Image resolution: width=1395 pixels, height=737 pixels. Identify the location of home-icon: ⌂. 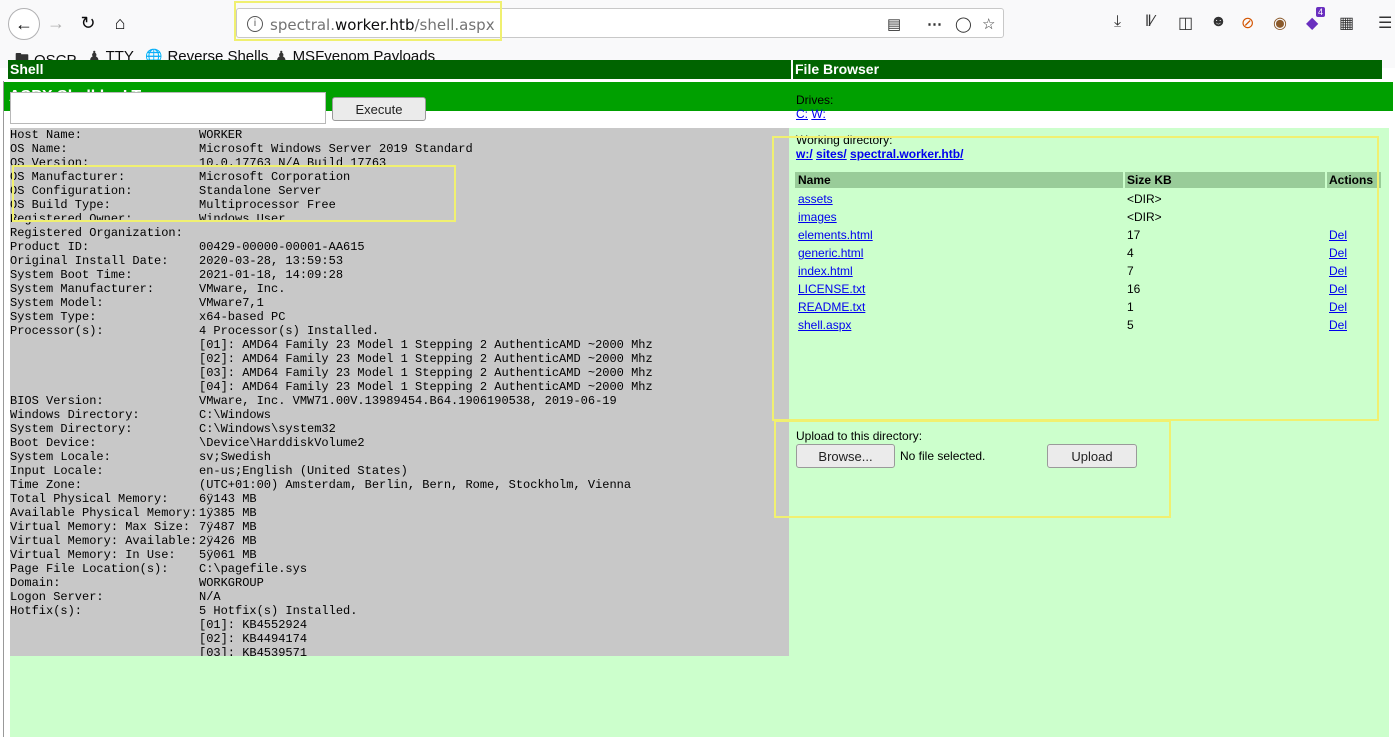
(120, 22).